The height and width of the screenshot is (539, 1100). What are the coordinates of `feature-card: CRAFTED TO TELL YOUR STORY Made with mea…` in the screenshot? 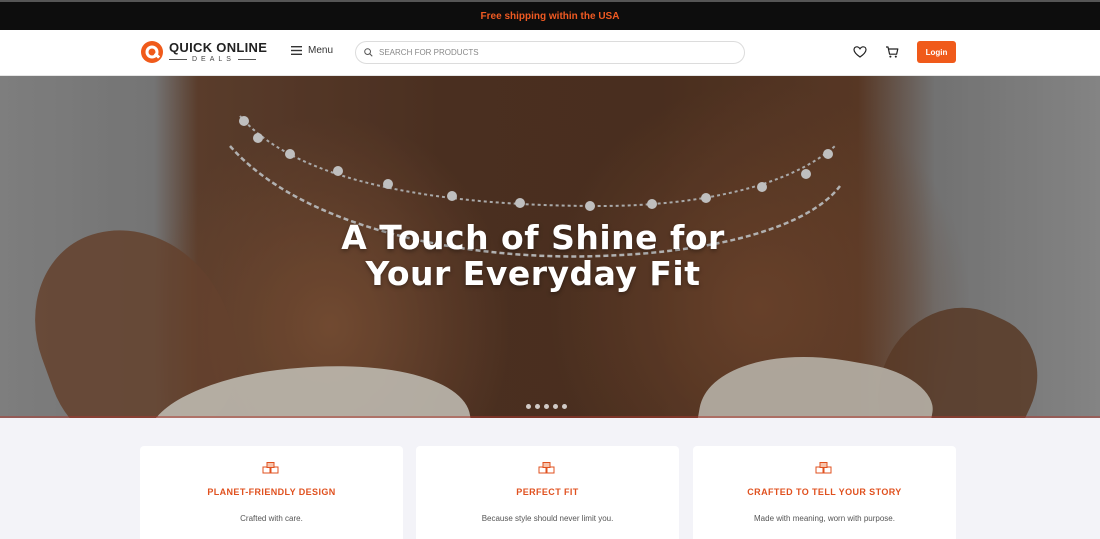 It's located at (824, 492).